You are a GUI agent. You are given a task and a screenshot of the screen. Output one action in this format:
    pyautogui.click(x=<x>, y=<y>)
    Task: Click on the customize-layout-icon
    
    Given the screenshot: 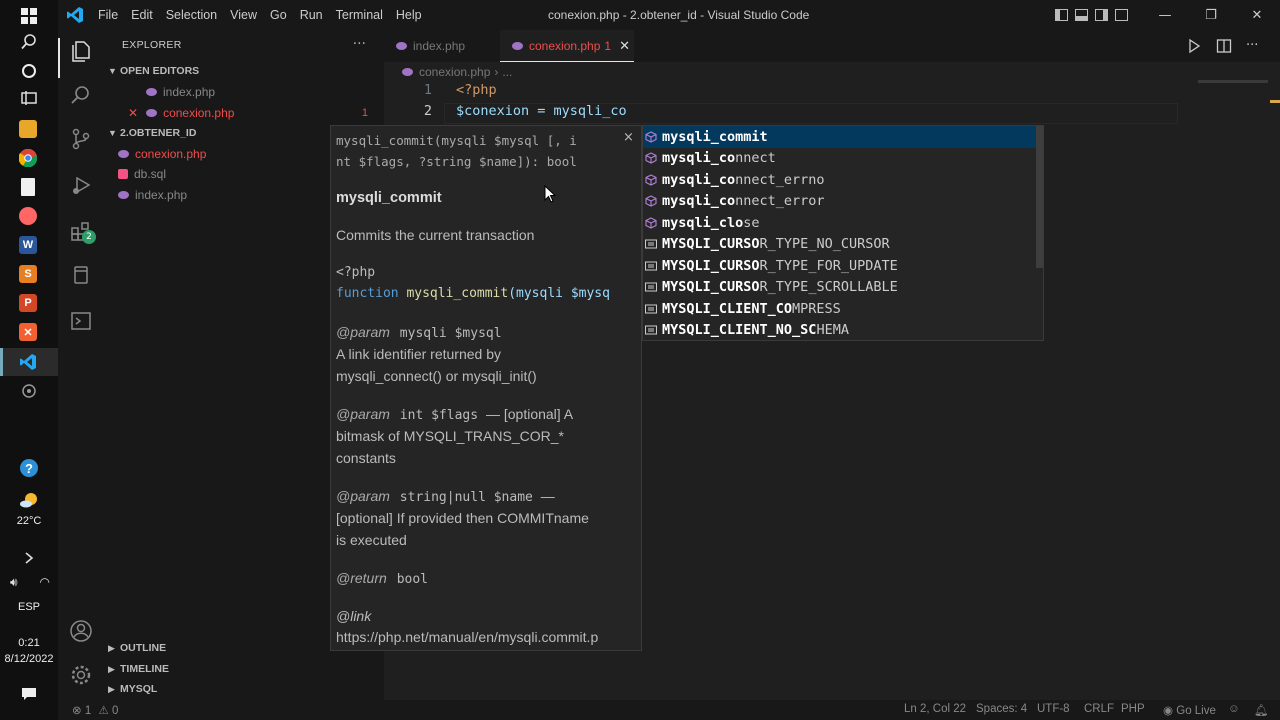 What is the action you would take?
    pyautogui.click(x=1121, y=15)
    